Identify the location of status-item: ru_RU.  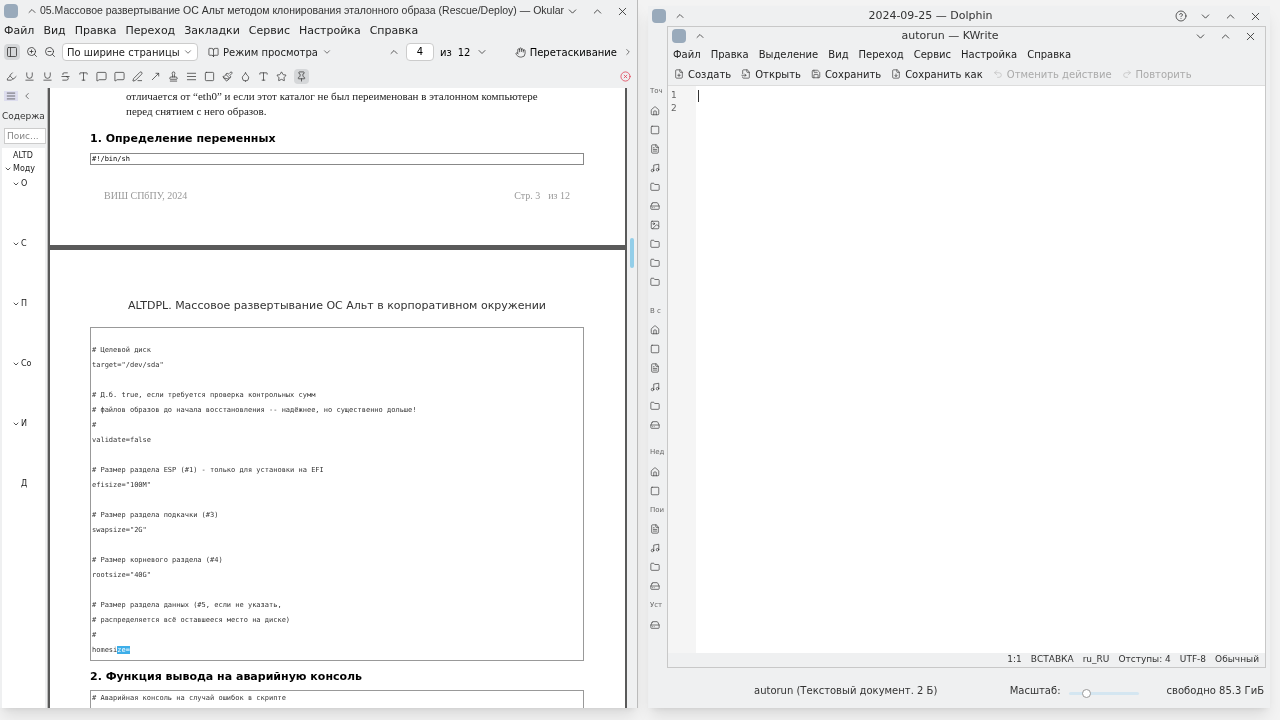
(1096, 660).